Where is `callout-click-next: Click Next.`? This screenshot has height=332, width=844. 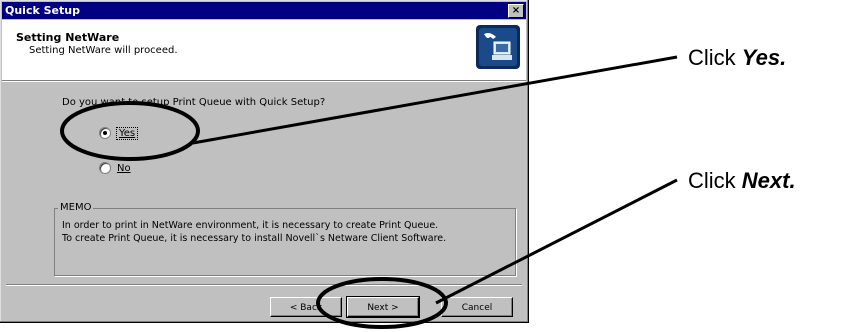 callout-click-next: Click Next. is located at coordinates (742, 181).